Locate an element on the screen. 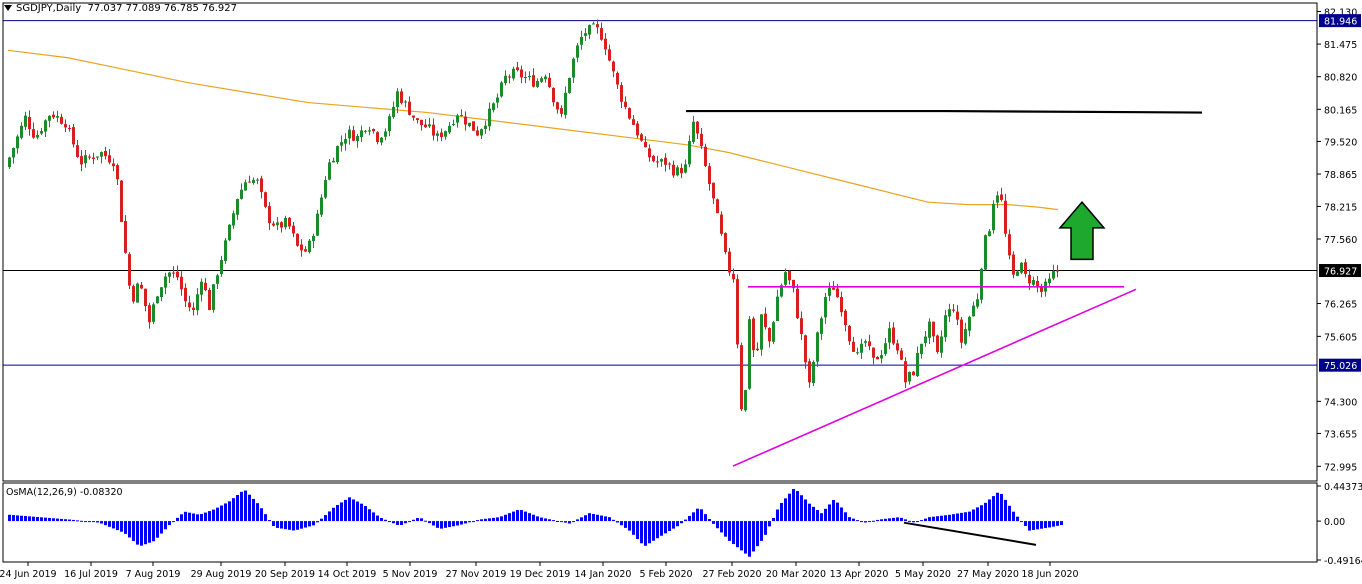  time-tick-label: 27 Feb 2020 is located at coordinates (731, 574).